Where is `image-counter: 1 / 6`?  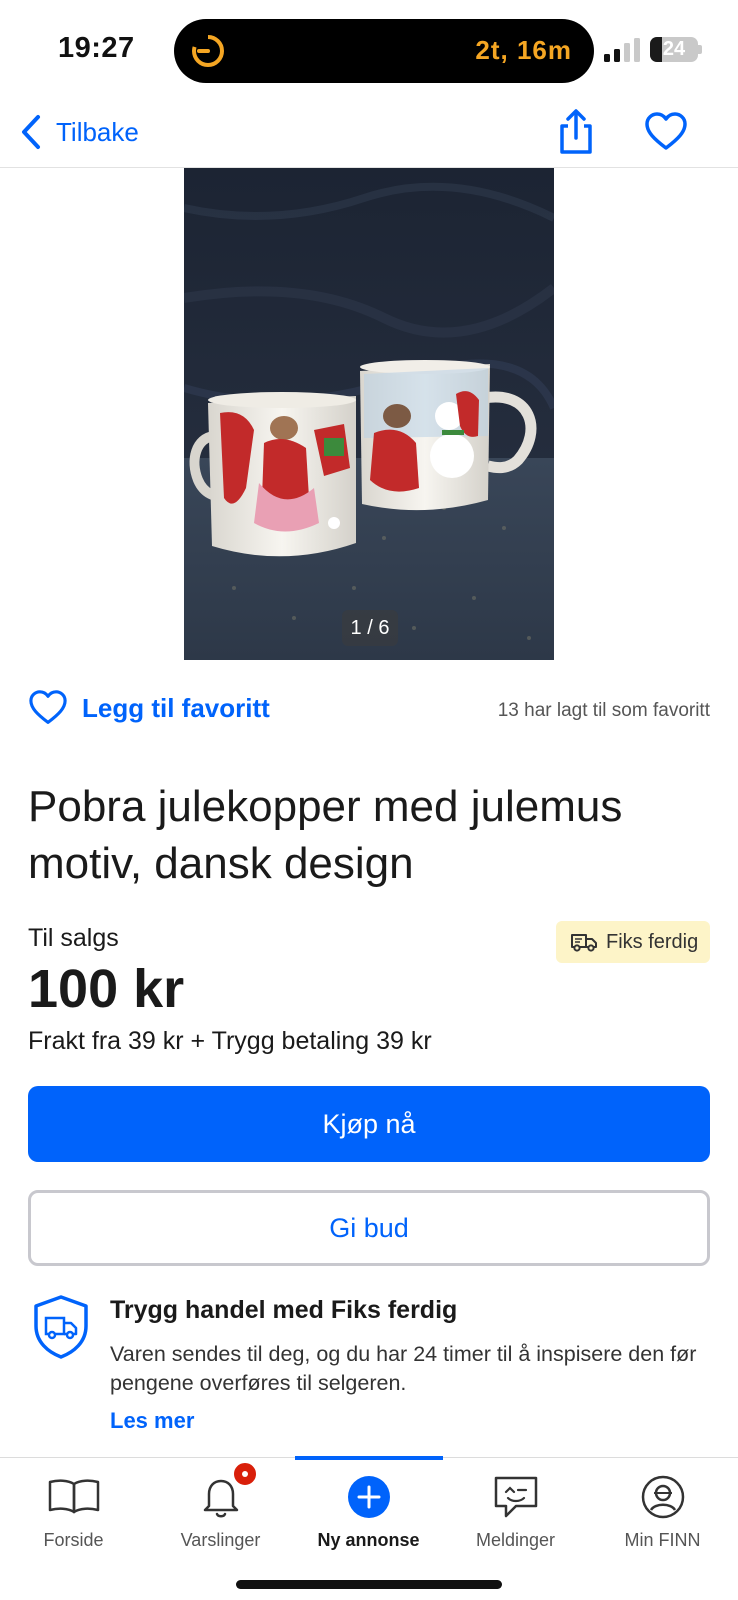
image-counter: 1 / 6 is located at coordinates (370, 628).